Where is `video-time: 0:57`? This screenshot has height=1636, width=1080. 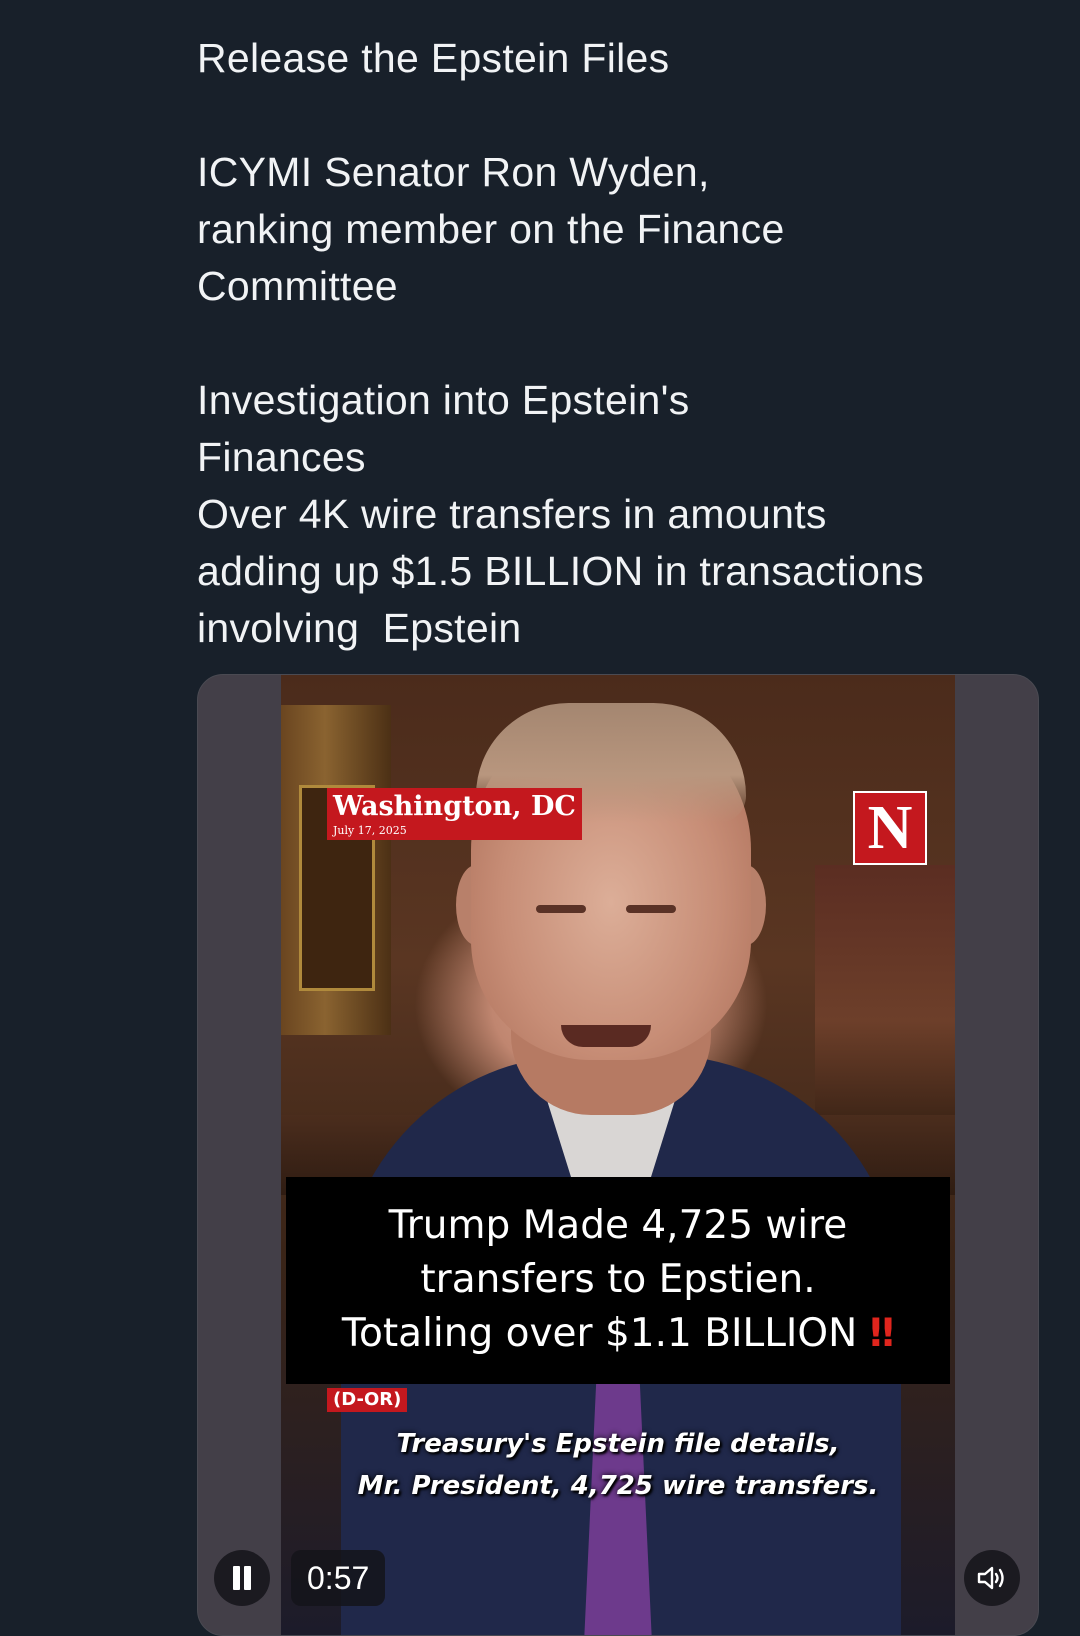 video-time: 0:57 is located at coordinates (338, 1578).